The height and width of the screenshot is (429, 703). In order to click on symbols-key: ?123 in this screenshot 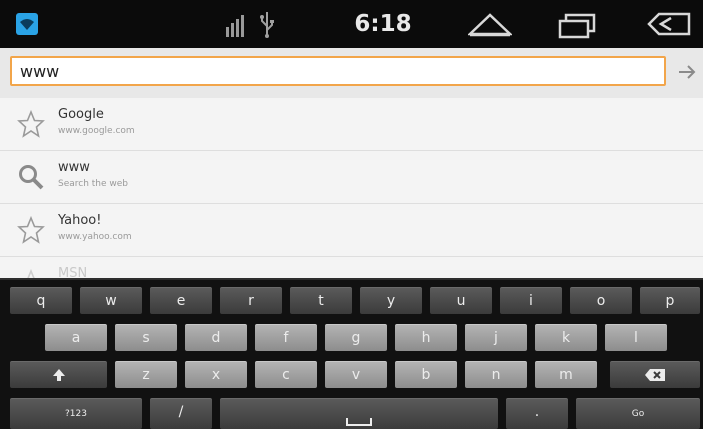, I will do `click(76, 413)`.